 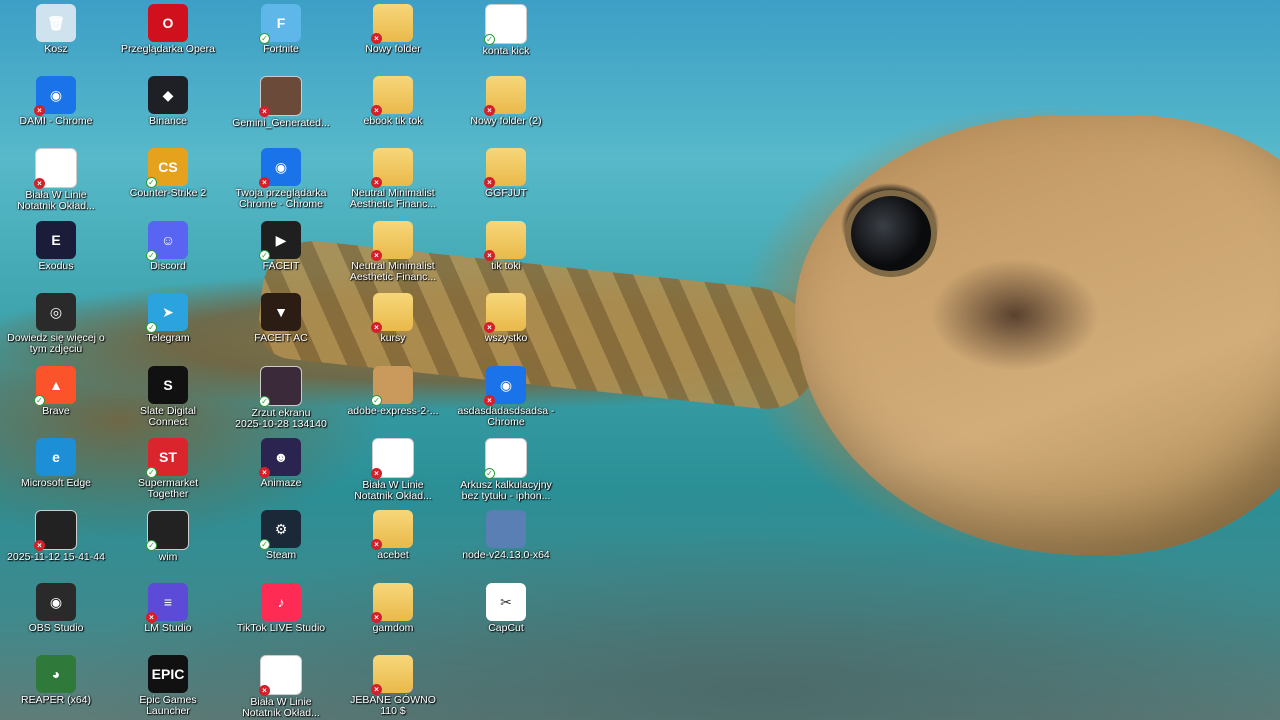 I want to click on slate-digital-icon: S, so click(x=168, y=385).